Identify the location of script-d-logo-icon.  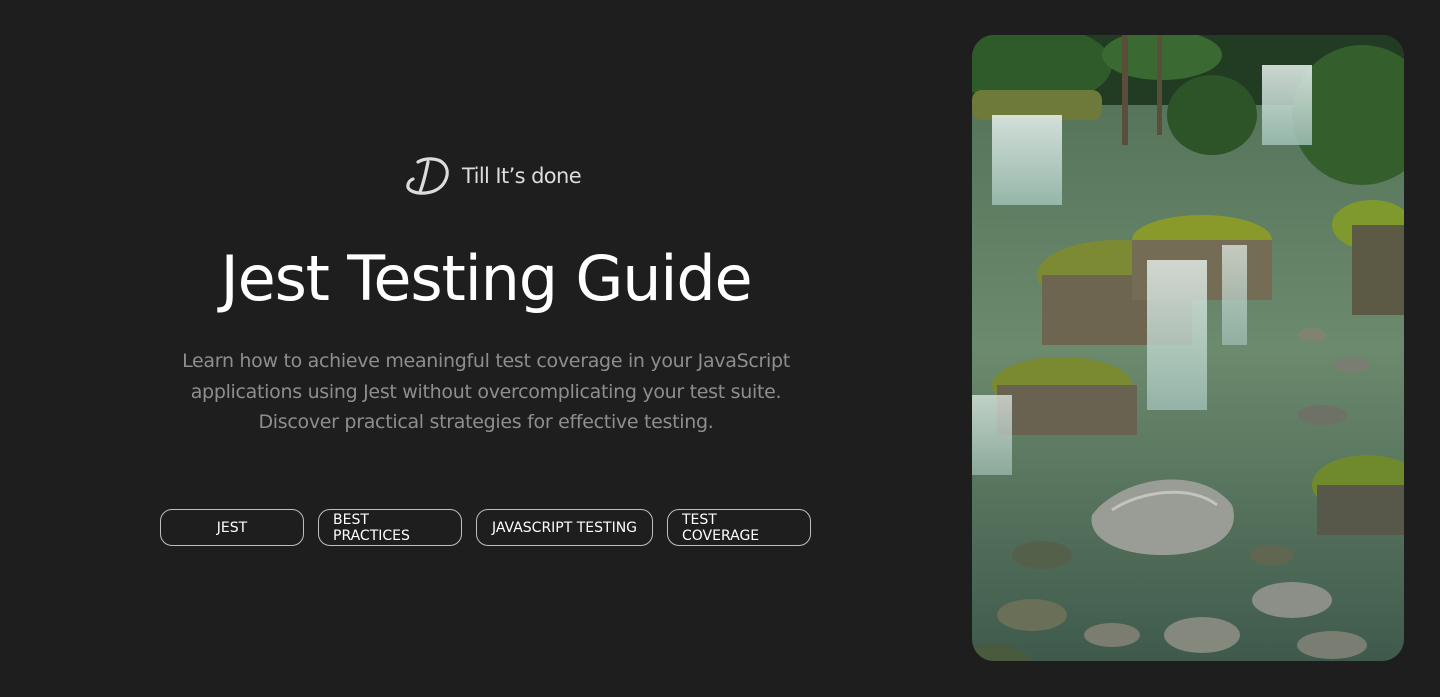
(429, 176).